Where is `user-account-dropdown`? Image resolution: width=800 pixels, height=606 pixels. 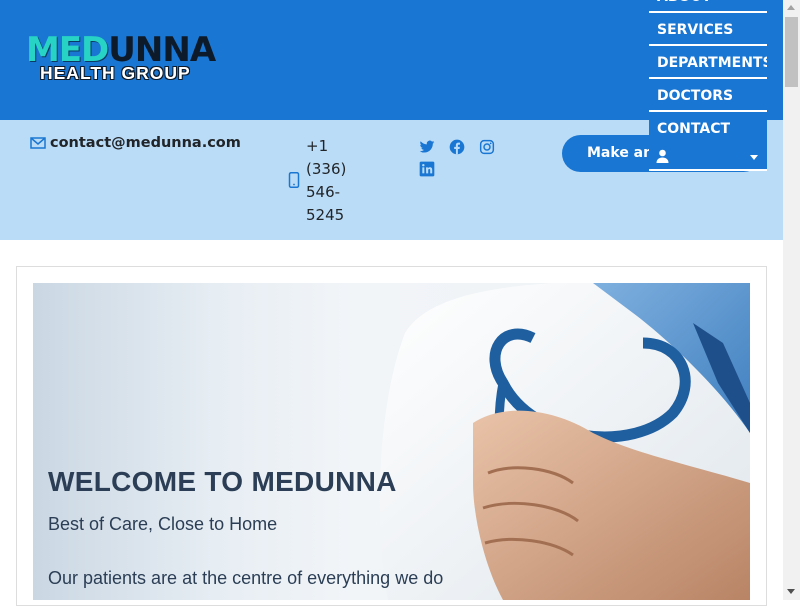 user-account-dropdown is located at coordinates (708, 157).